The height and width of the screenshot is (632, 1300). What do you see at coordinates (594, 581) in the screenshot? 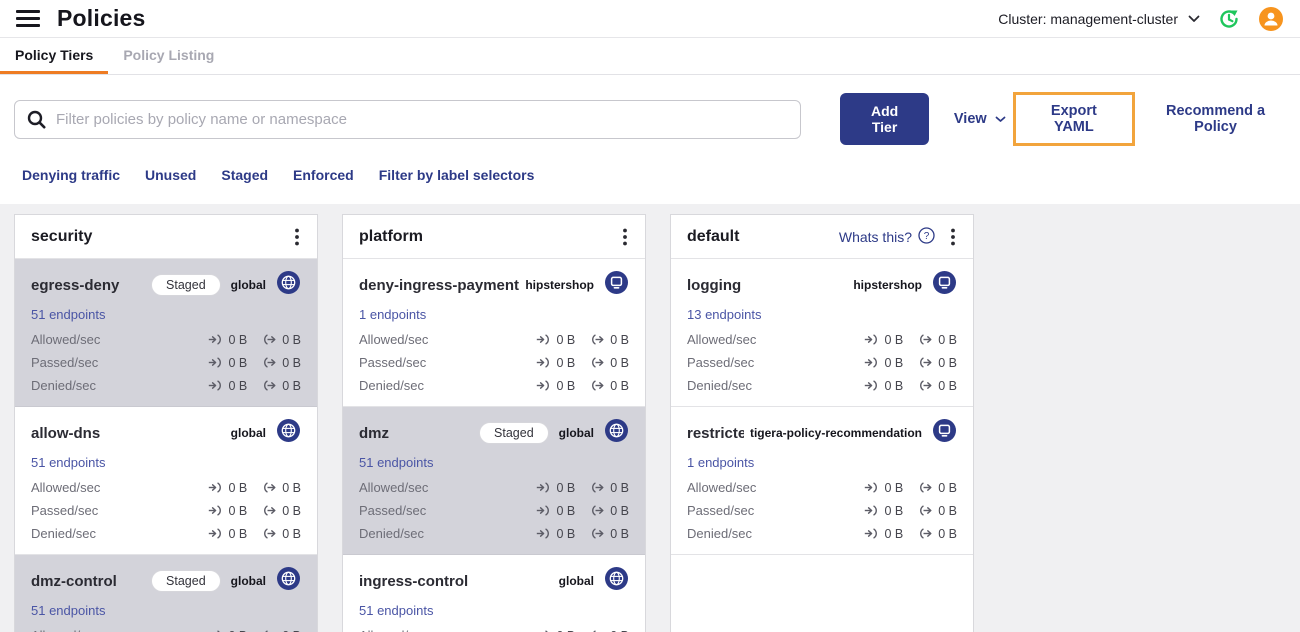
I see `policy-meta: global` at bounding box center [594, 581].